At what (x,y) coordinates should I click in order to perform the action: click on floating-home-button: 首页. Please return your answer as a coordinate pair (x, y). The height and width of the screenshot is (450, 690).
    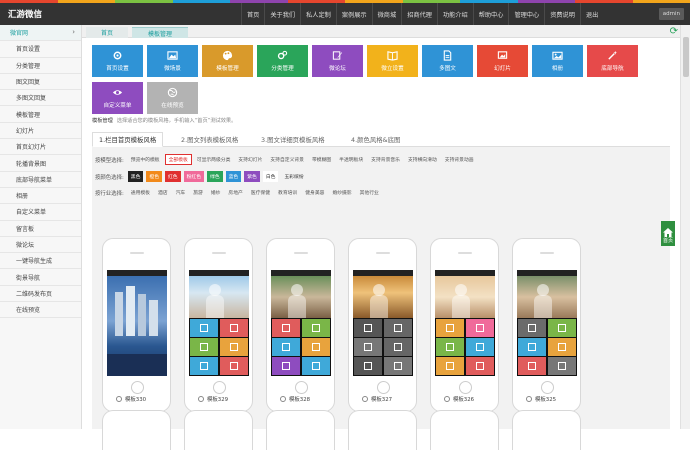
    Looking at the image, I should click on (668, 233).